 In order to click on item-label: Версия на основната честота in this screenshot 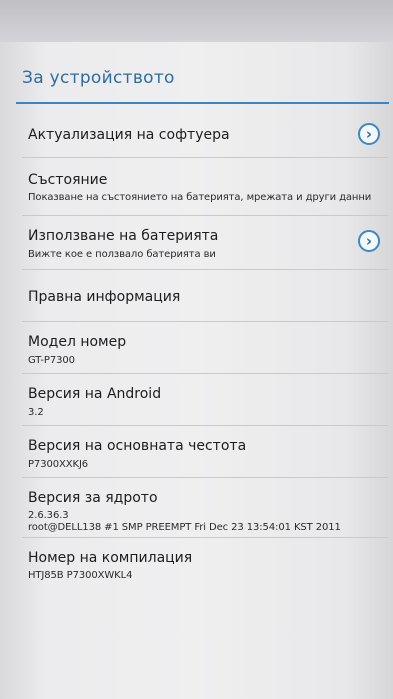, I will do `click(137, 446)`.